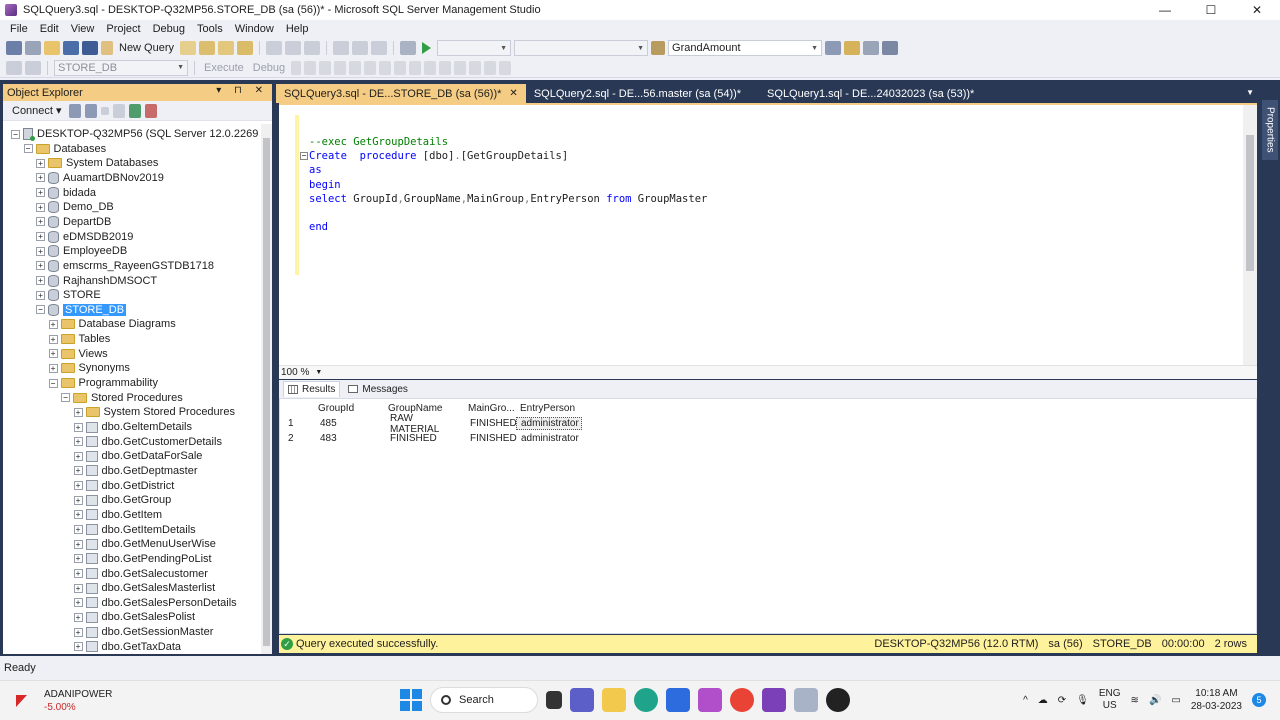 This screenshot has width=1280, height=720. What do you see at coordinates (508, 142) in the screenshot?
I see `code-line: --exec GetGroupDetails` at bounding box center [508, 142].